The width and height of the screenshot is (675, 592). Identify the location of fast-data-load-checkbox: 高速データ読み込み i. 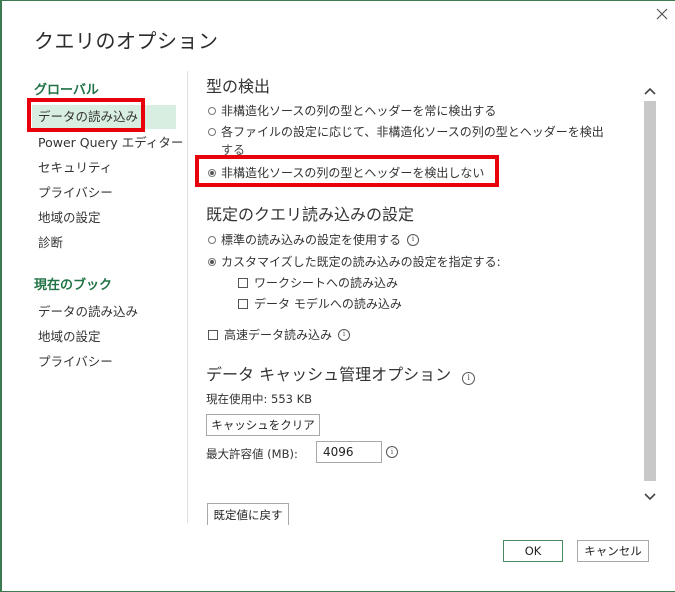
(279, 334).